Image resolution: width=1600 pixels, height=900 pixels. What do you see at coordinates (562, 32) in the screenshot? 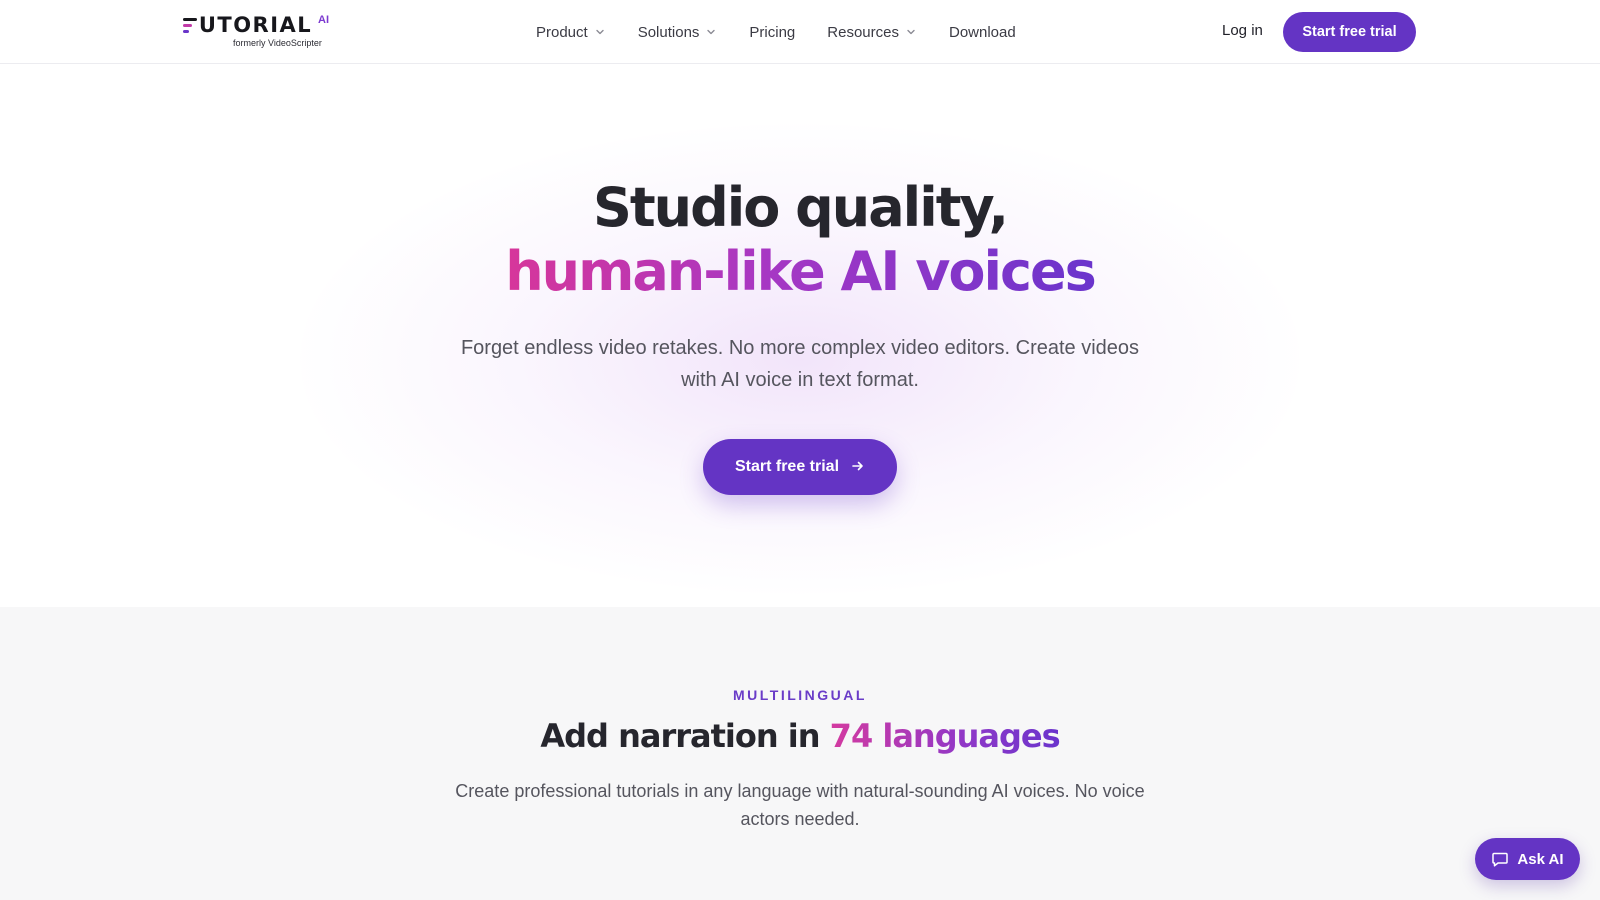
I see `nav-item-label: Product` at bounding box center [562, 32].